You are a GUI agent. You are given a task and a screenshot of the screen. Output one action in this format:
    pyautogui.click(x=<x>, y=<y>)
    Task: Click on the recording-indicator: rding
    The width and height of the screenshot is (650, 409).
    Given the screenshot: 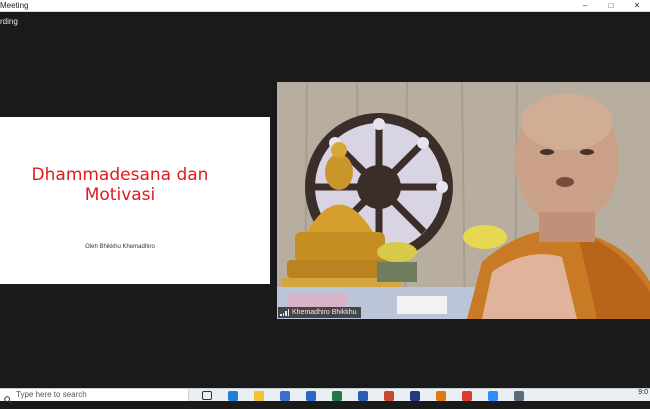 What is the action you would take?
    pyautogui.click(x=9, y=21)
    